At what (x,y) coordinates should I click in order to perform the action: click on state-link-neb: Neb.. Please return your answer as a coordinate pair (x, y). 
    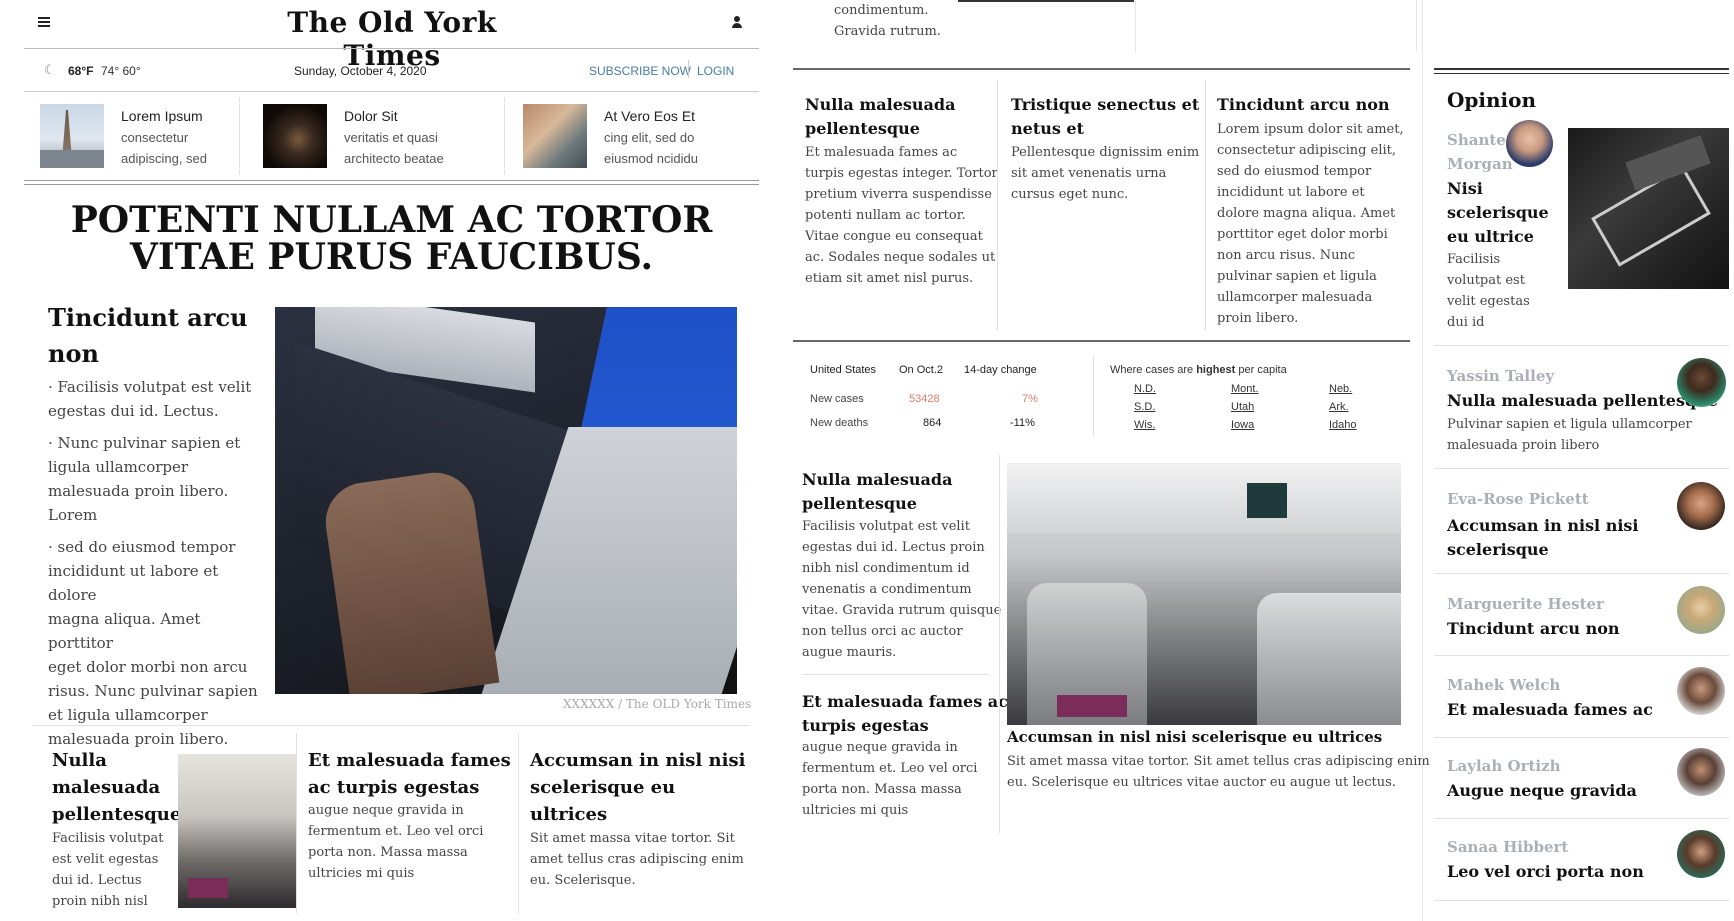
    Looking at the image, I should click on (1340, 389).